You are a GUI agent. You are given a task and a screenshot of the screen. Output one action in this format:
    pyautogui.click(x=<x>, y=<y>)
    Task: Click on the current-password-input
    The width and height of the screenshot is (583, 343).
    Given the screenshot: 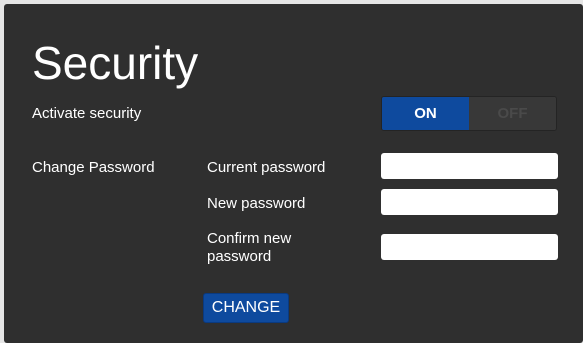 What is the action you would take?
    pyautogui.click(x=469, y=166)
    